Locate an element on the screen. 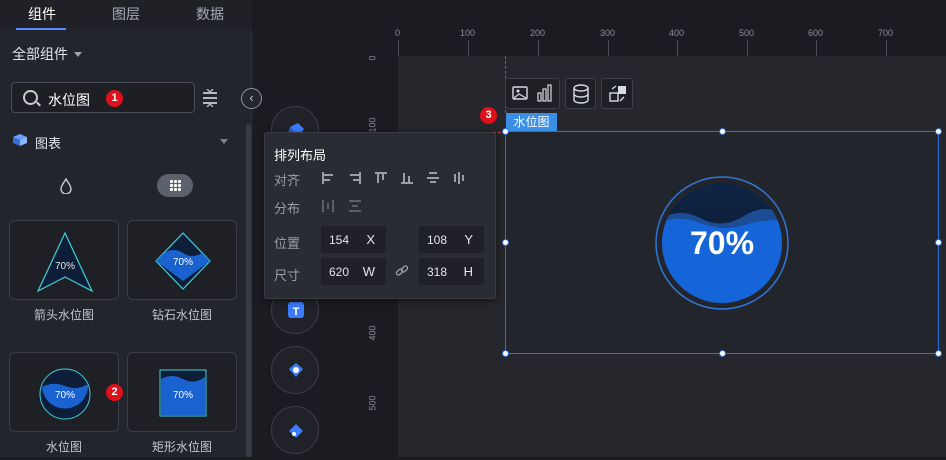  tab-layers: 图层 is located at coordinates (126, 15).